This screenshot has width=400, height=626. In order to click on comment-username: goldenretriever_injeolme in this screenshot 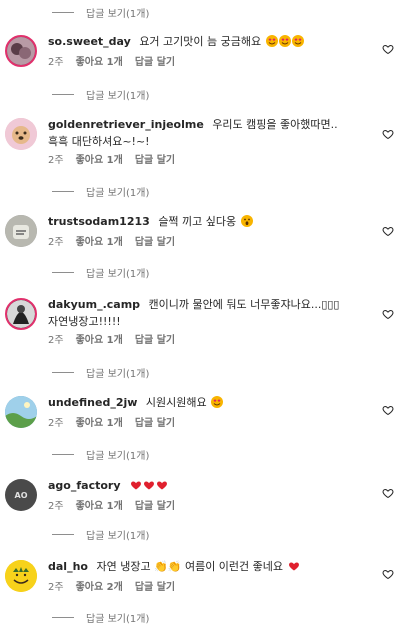, I will do `click(126, 124)`.